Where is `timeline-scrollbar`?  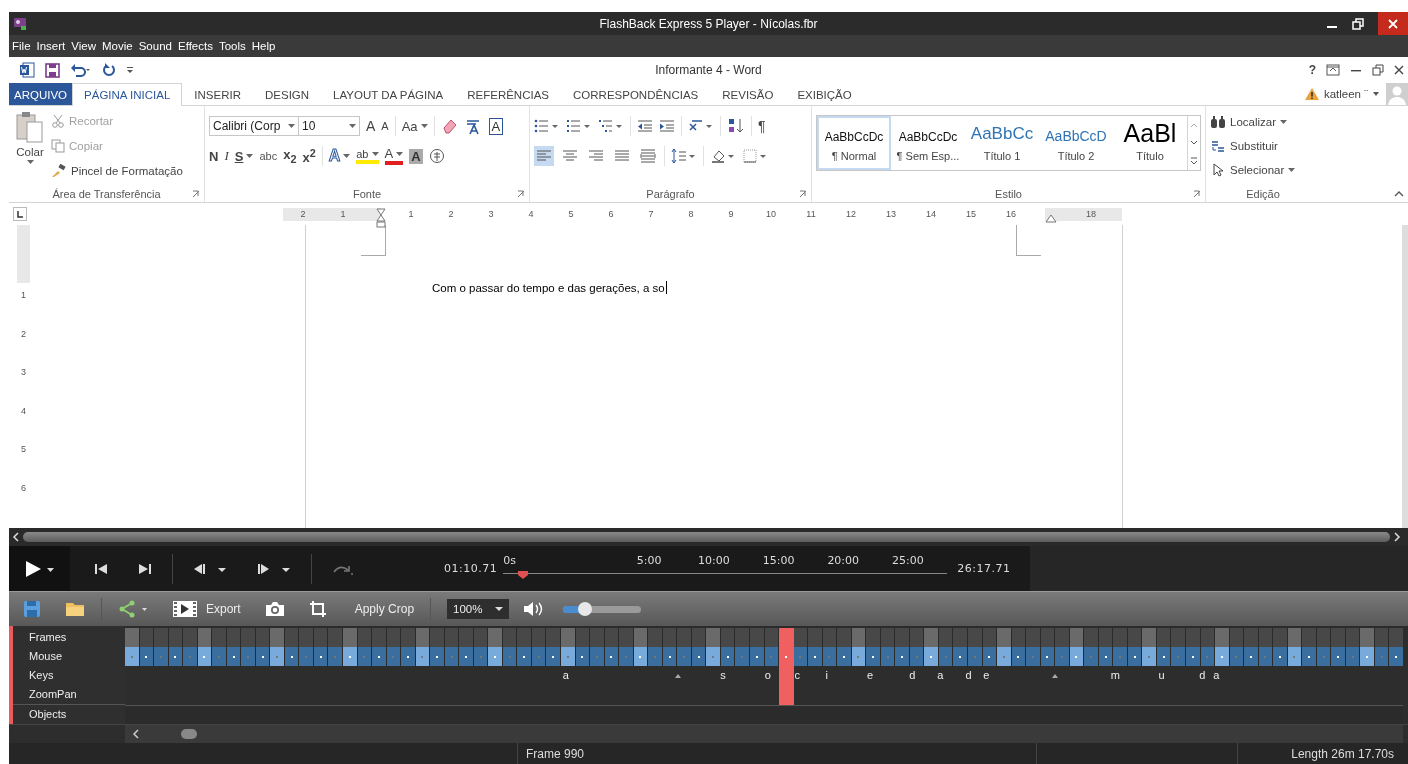
timeline-scrollbar is located at coordinates (764, 734).